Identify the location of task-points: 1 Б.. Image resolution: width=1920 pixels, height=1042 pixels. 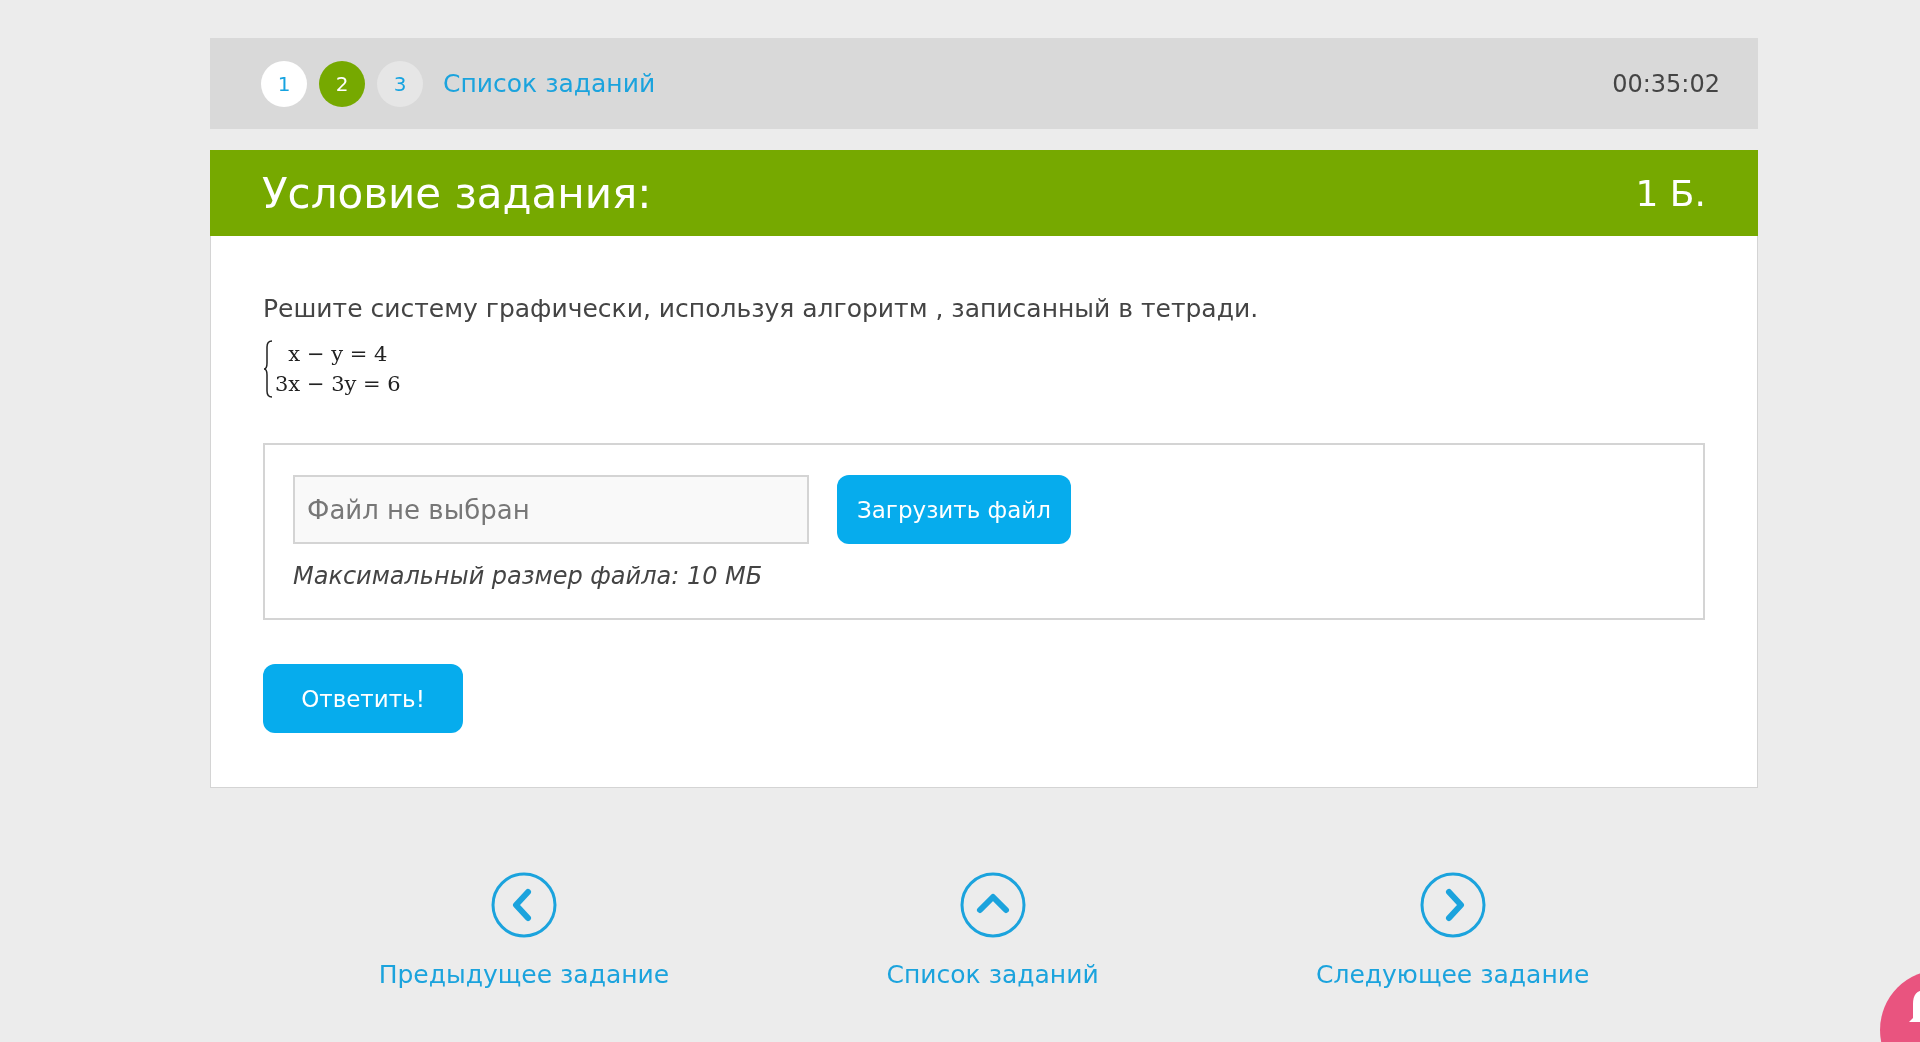
(1670, 193).